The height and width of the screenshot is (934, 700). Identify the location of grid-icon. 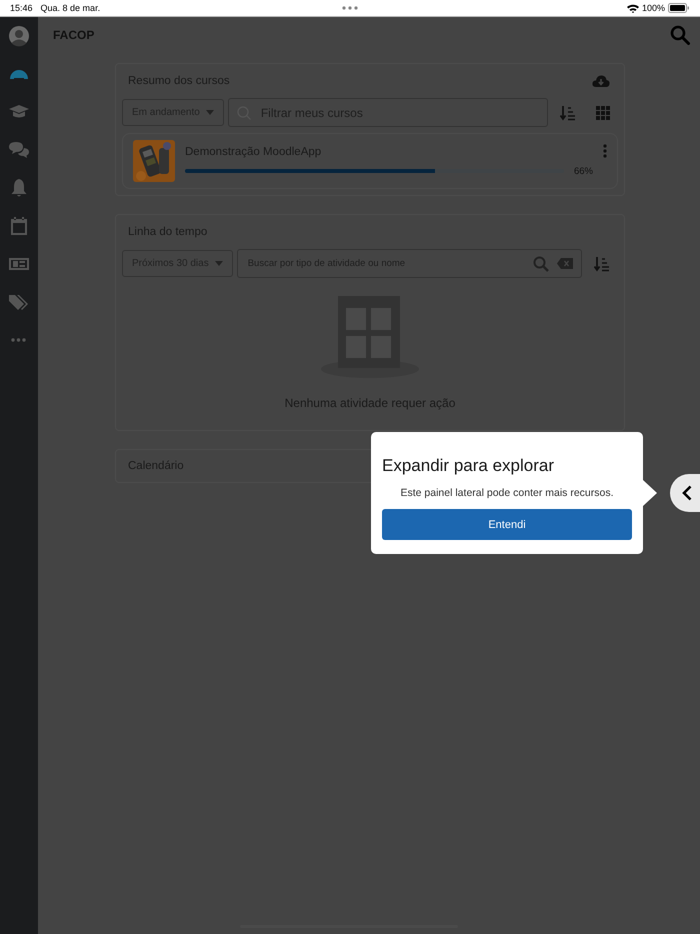
(603, 113).